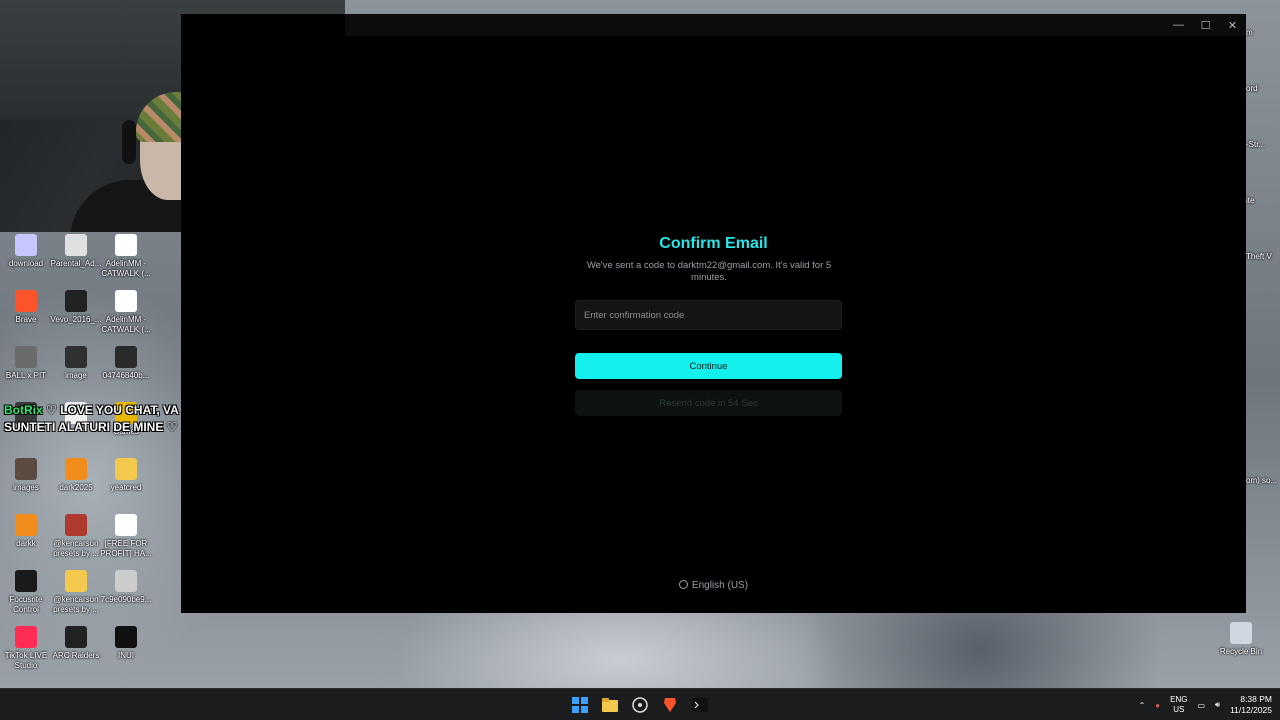  I want to click on input-language-indicator: ENG US, so click(1178, 705).